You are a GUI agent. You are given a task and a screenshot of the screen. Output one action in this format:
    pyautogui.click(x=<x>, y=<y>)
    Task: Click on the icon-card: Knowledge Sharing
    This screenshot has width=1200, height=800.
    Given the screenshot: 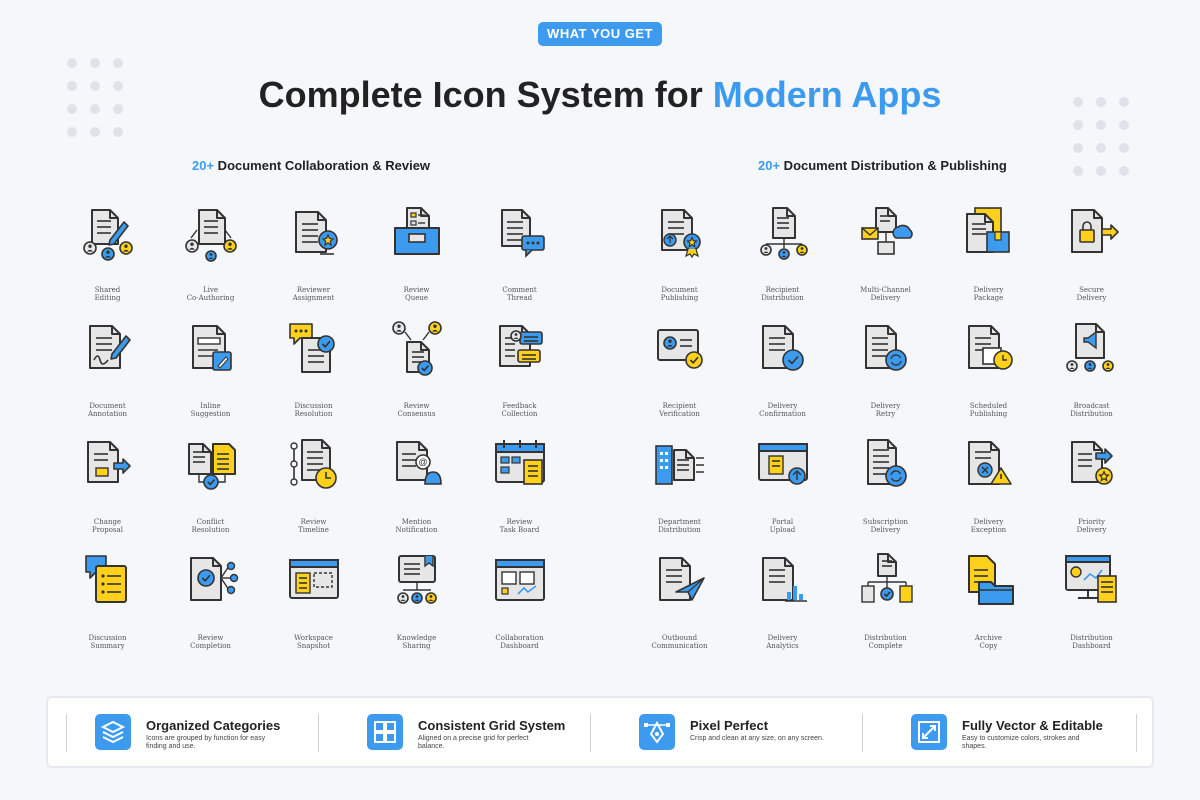 What is the action you would take?
    pyautogui.click(x=416, y=606)
    